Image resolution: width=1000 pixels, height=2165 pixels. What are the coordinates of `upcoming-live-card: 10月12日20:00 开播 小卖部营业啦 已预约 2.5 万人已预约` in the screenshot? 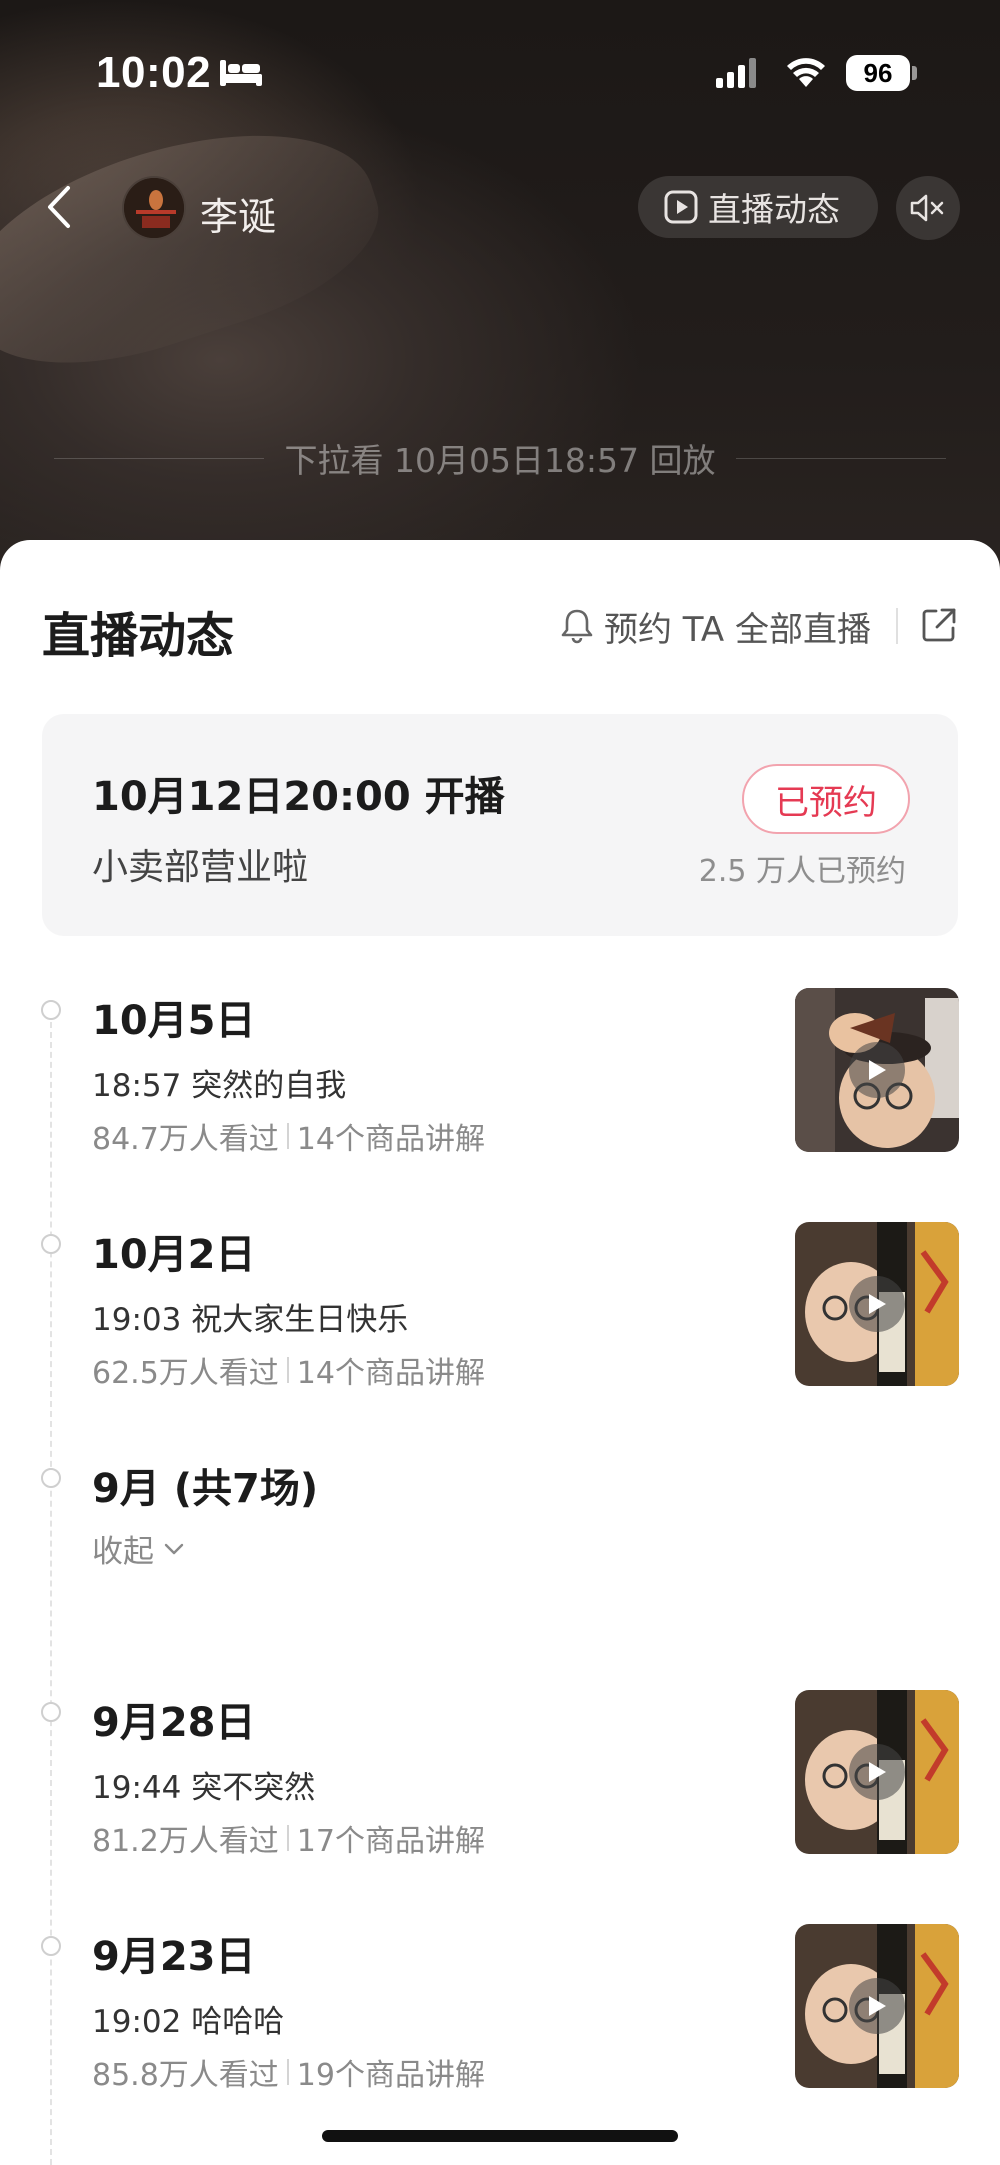 It's located at (500, 825).